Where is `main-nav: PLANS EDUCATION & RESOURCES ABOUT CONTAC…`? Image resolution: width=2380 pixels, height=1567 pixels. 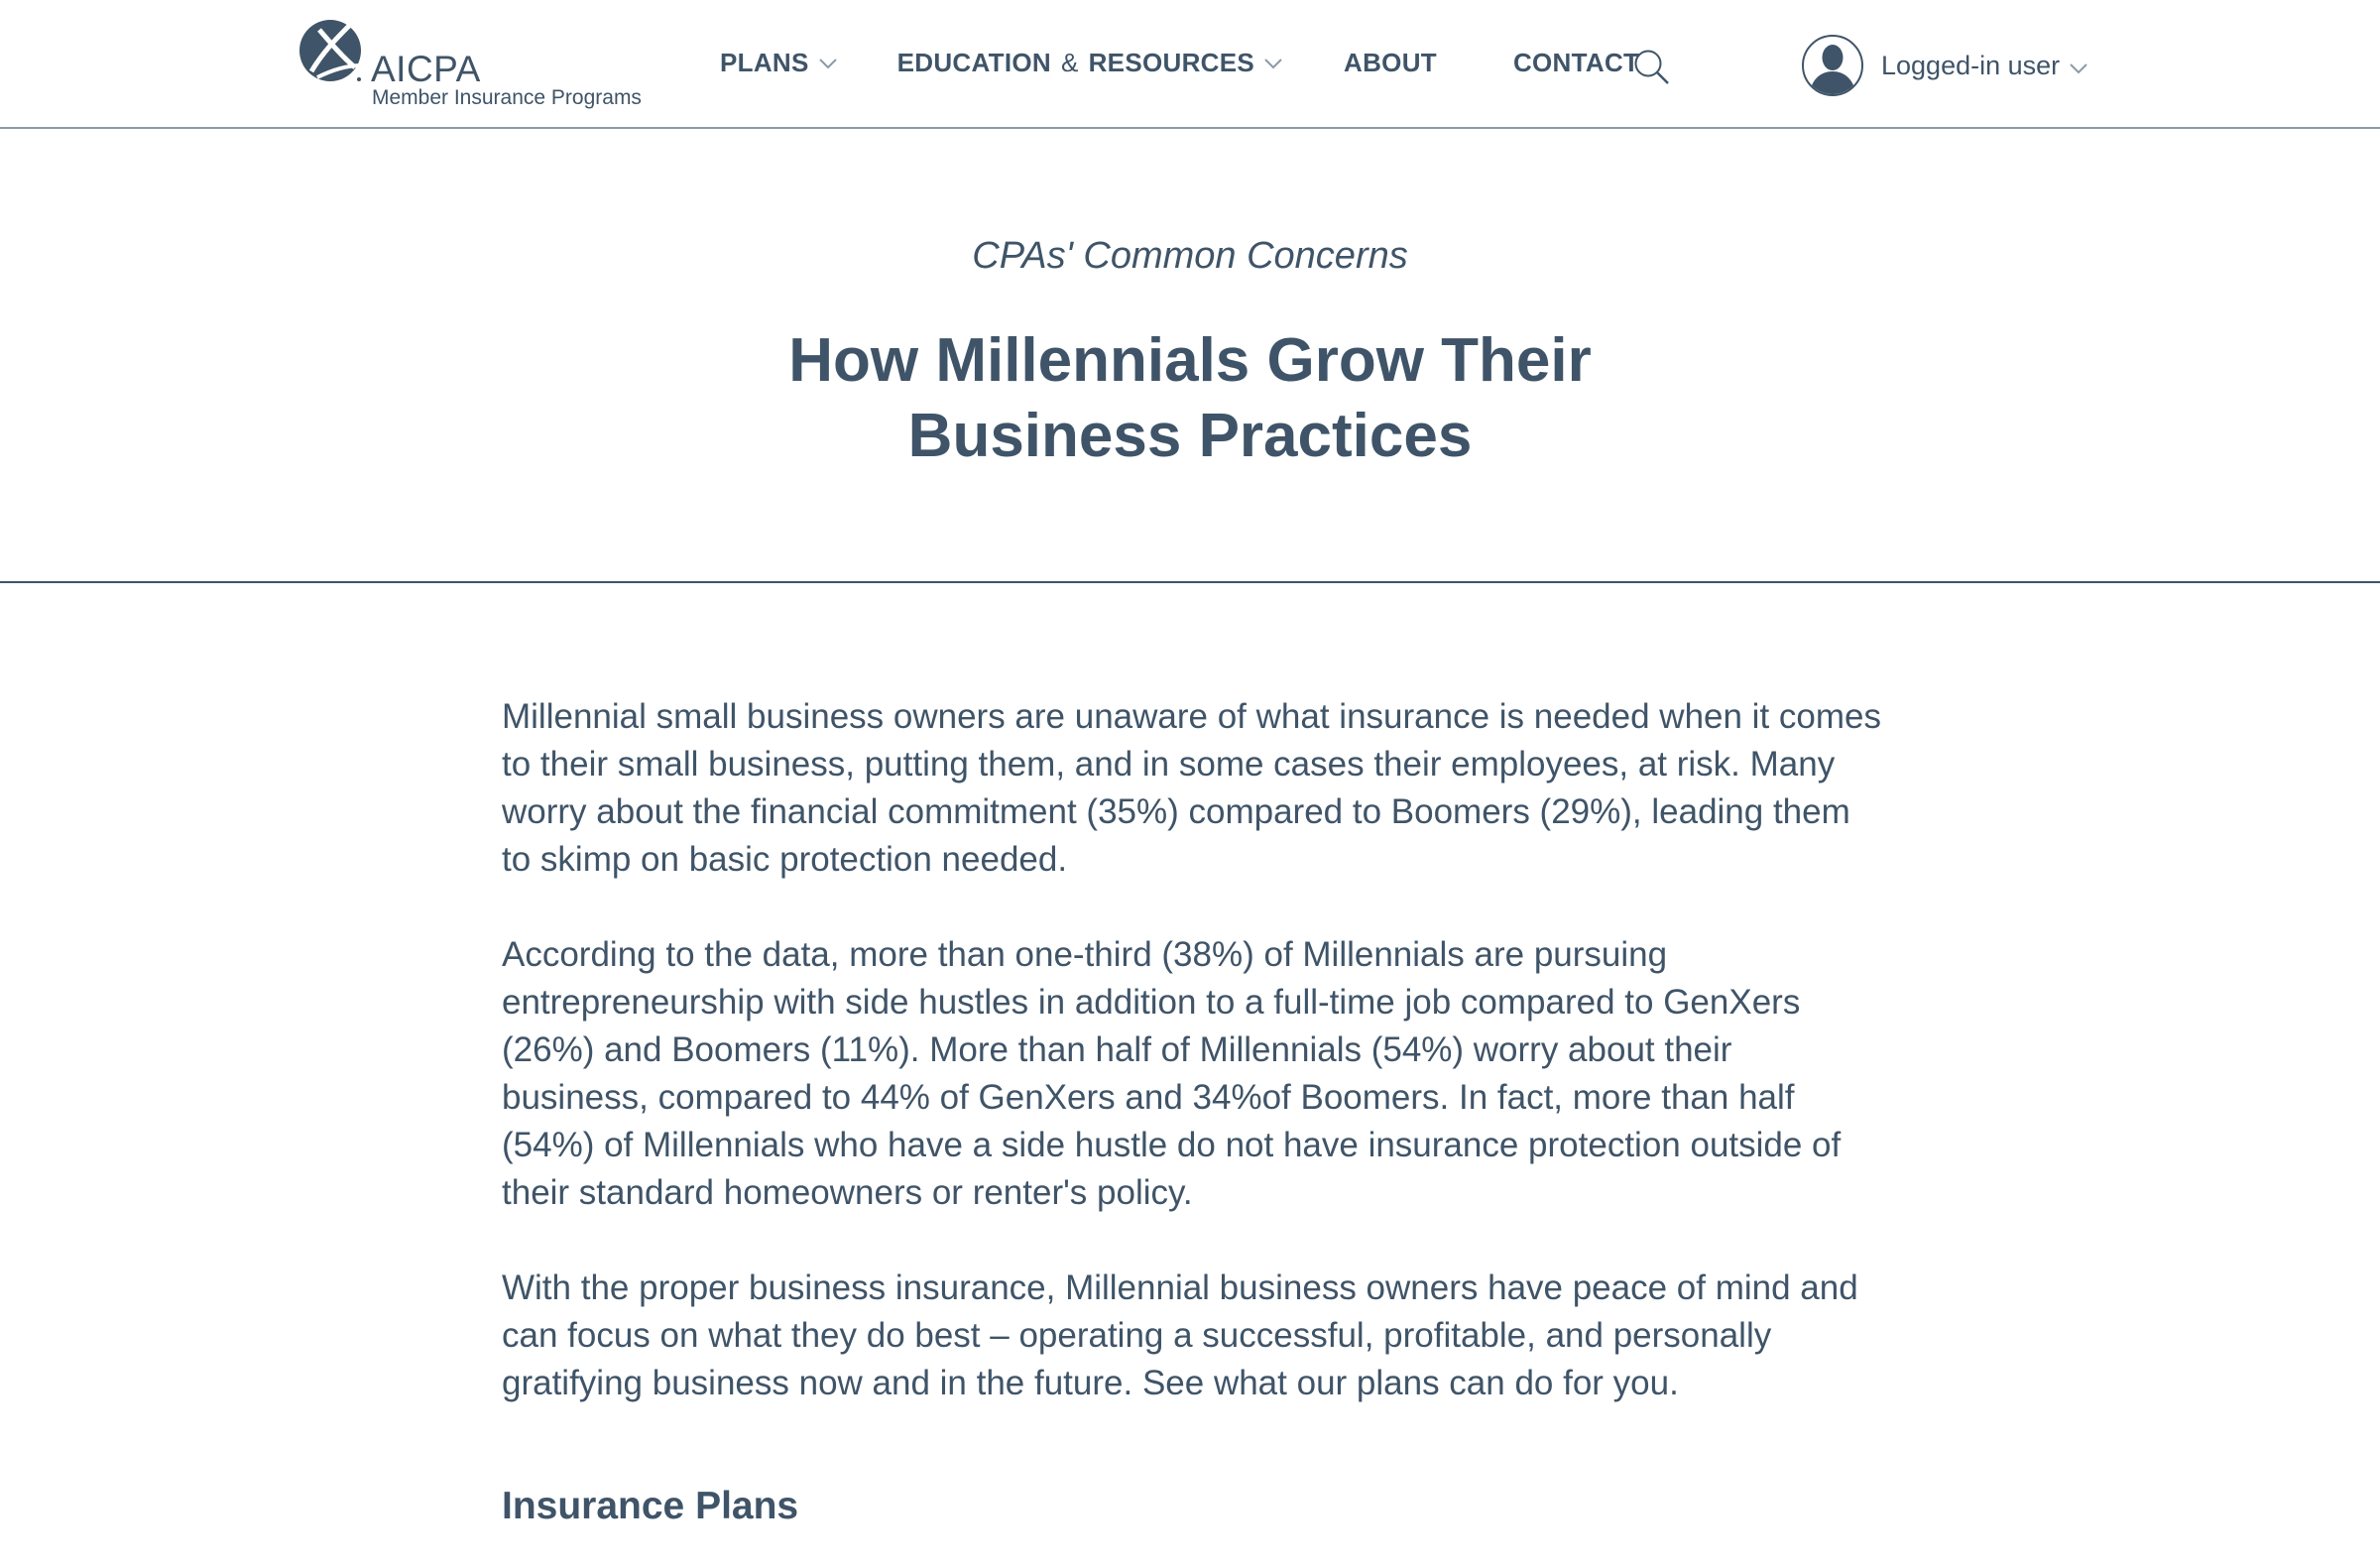
main-nav: PLANS EDUCATION & RESOURCES ABOUT CONTAC… is located at coordinates (1179, 63).